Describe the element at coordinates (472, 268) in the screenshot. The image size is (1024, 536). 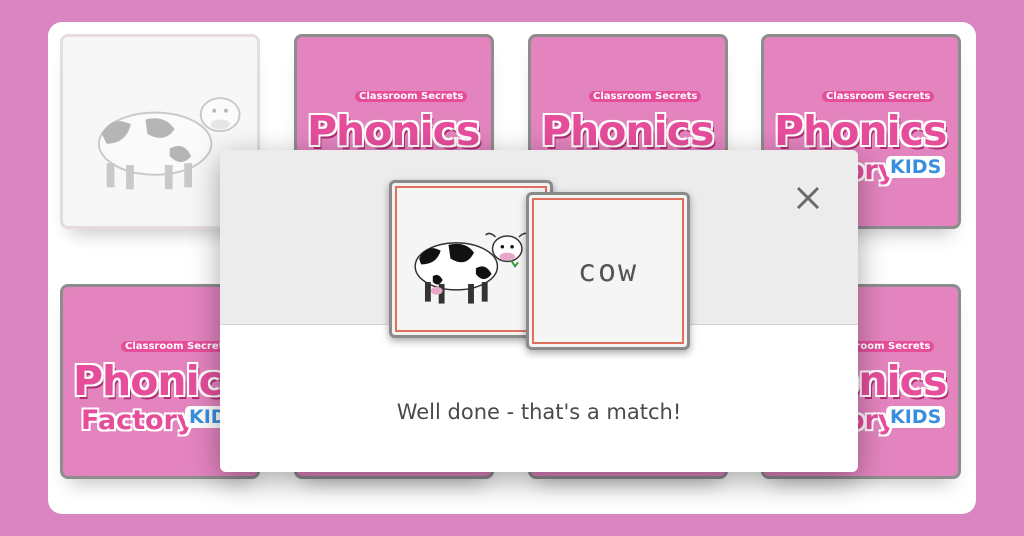
I see `cow-icon` at that location.